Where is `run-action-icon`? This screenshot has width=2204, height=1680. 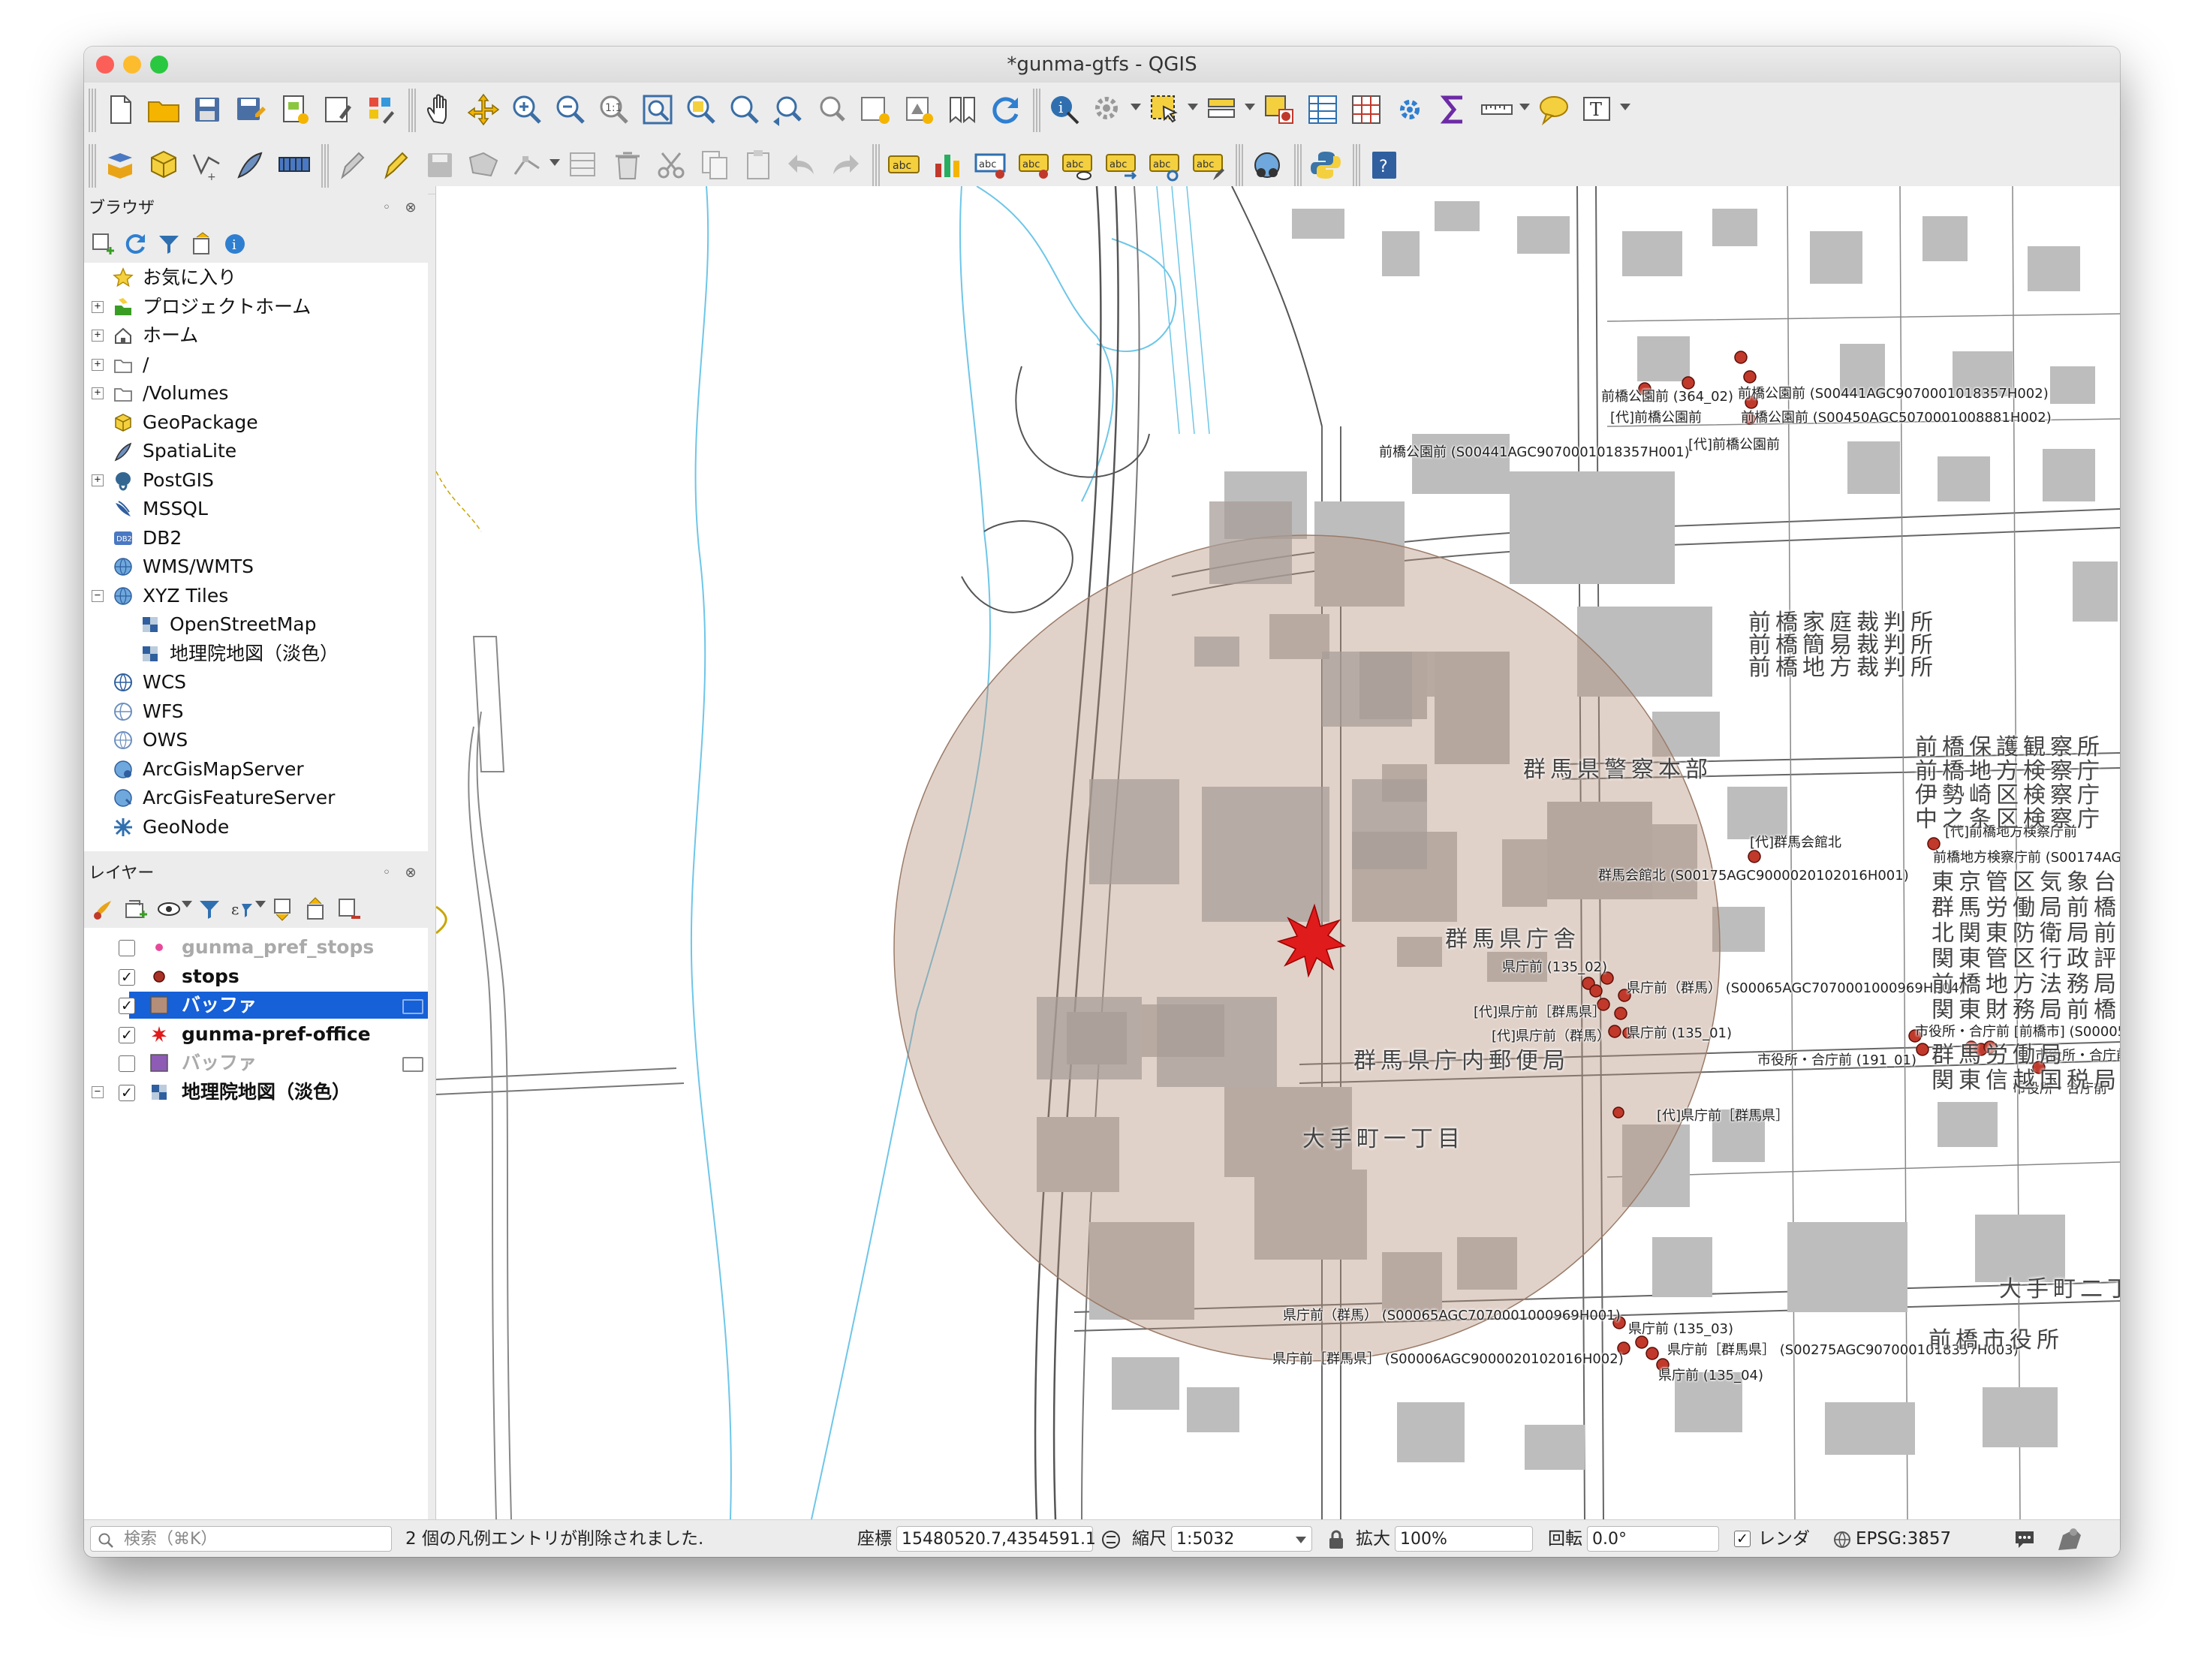
run-action-icon is located at coordinates (1108, 109).